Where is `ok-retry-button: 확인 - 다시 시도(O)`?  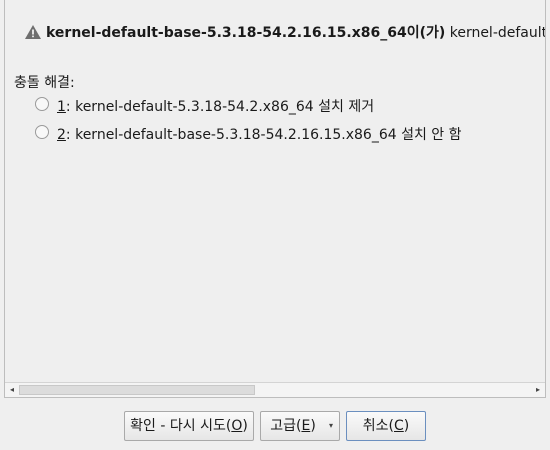 ok-retry-button: 확인 - 다시 시도(O) is located at coordinates (189, 426).